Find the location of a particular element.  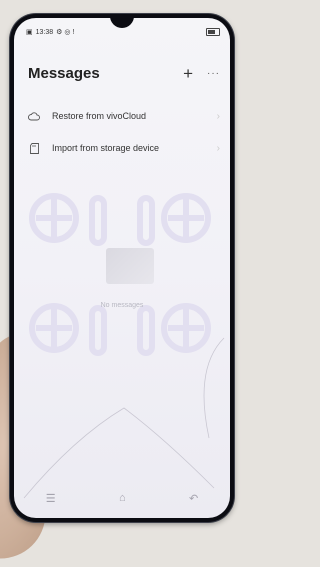

add-button: + is located at coordinates (188, 73).